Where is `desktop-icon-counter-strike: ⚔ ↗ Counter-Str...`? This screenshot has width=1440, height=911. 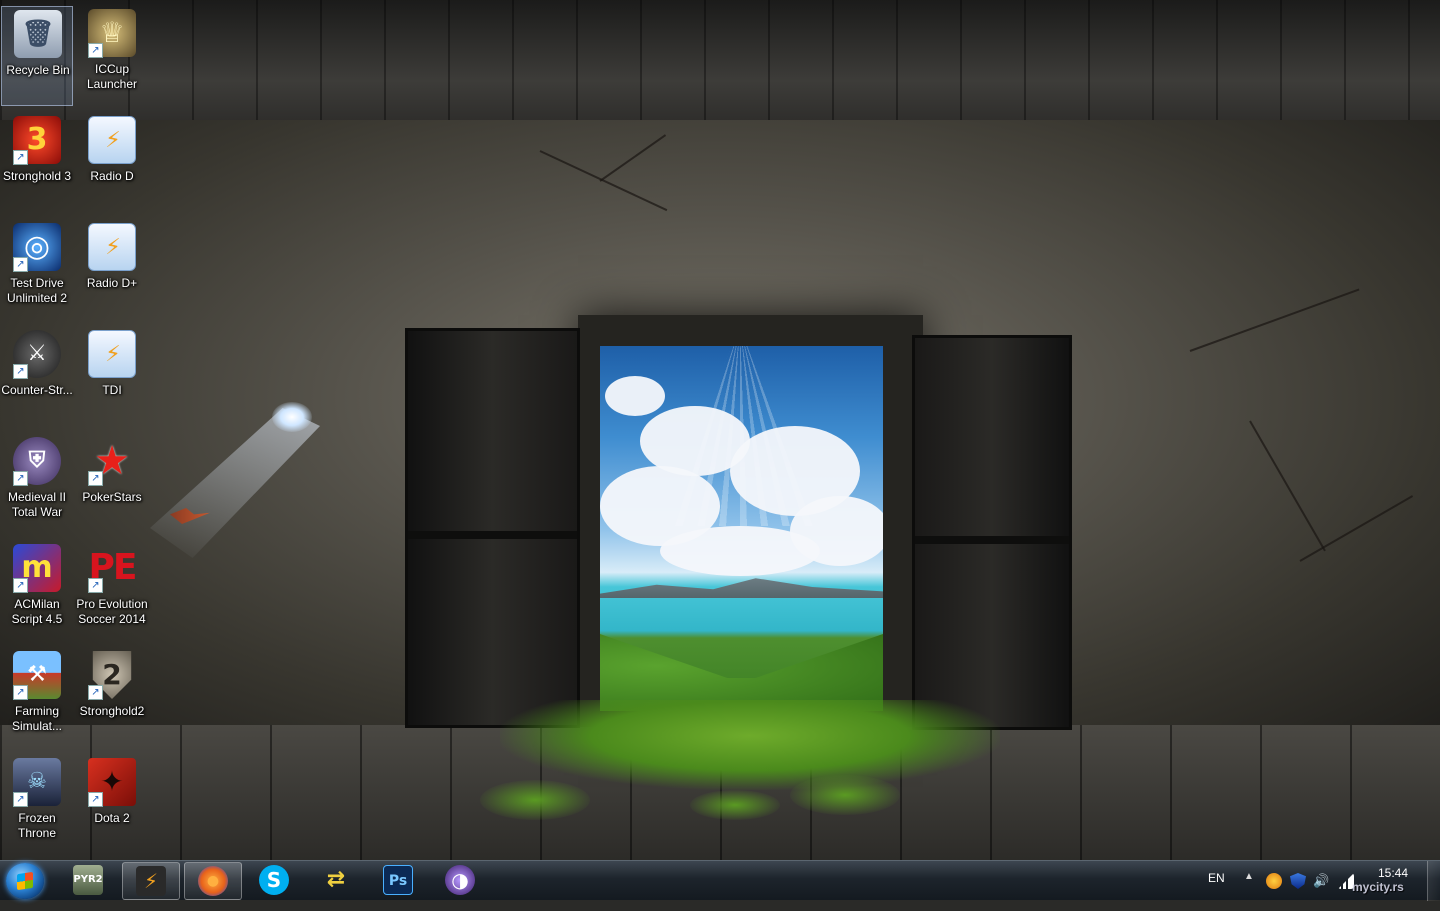 desktop-icon-counter-strike: ⚔ ↗ Counter-Str... is located at coordinates (37, 377).